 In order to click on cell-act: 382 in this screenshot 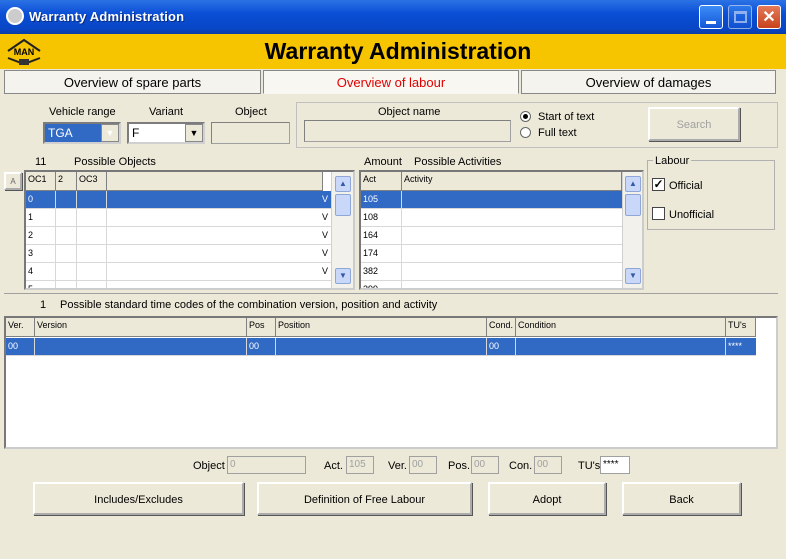, I will do `click(381, 272)`.